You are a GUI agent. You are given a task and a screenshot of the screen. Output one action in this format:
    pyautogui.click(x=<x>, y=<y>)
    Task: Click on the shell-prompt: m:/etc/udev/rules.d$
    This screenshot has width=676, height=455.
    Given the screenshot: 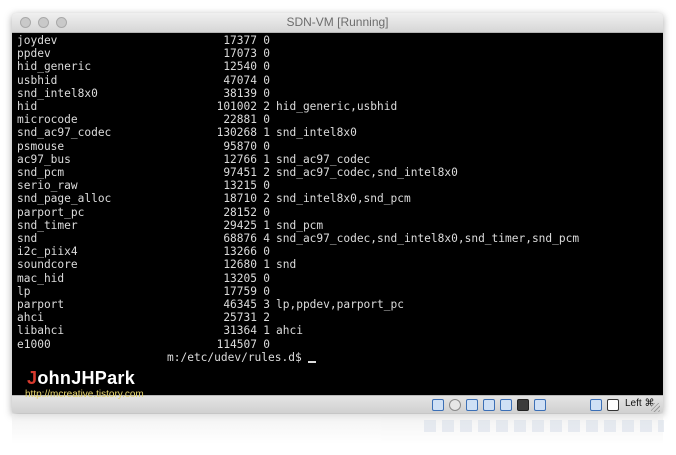 What is the action you would take?
    pyautogui.click(x=242, y=357)
    